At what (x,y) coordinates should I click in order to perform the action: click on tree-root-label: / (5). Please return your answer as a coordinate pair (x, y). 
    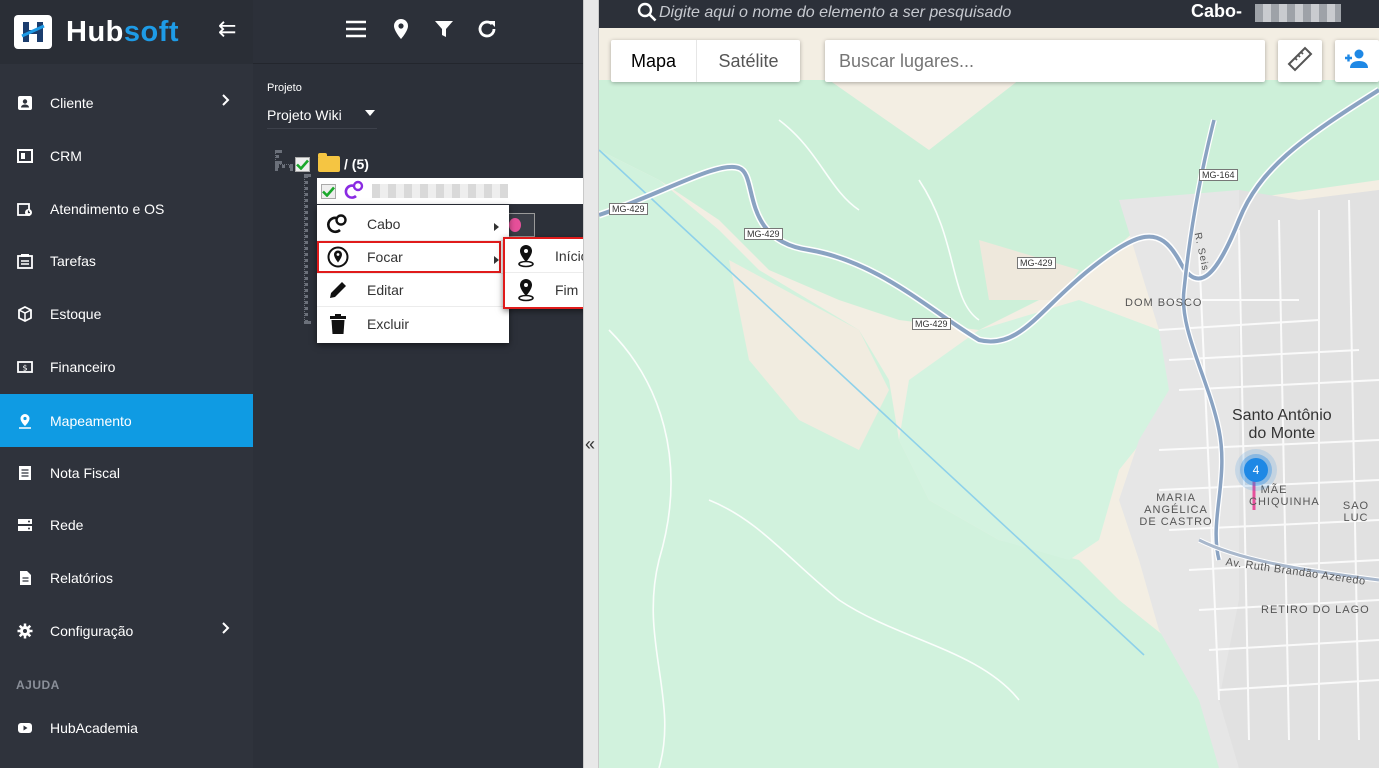
    Looking at the image, I should click on (356, 164).